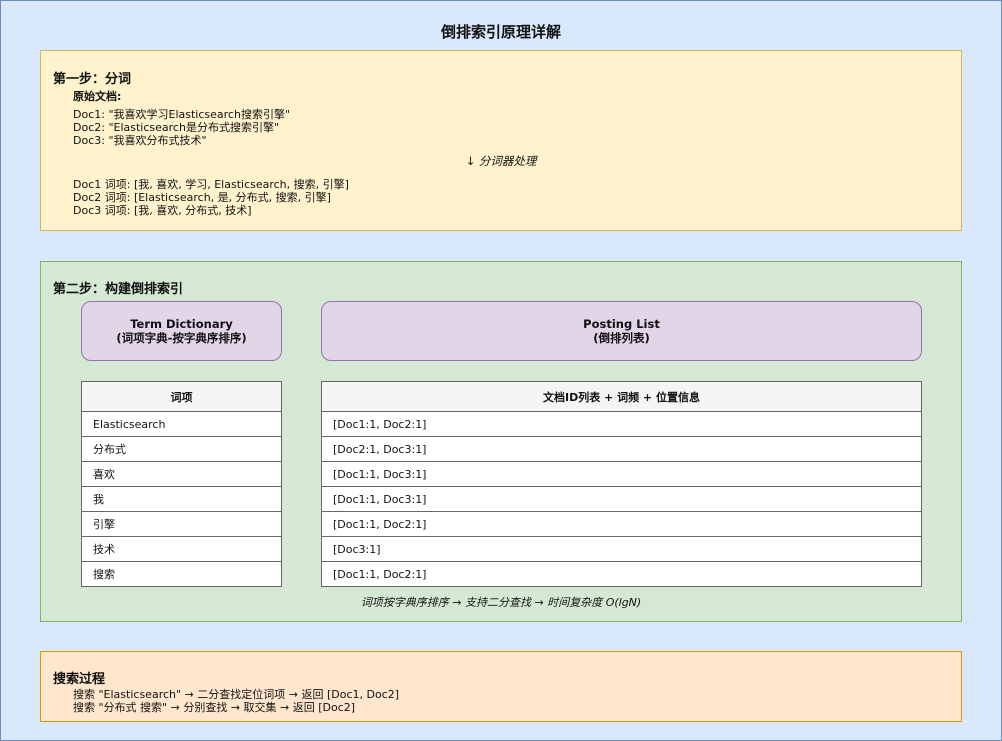  What do you see at coordinates (621, 396) in the screenshot?
I see `posting-column-header: 文档ID列表 + 词频 + 位置信息` at bounding box center [621, 396].